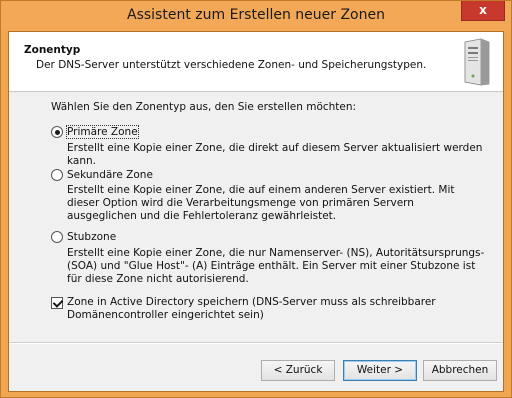 The height and width of the screenshot is (398, 512). I want to click on radio-stub-zone: Stubzone, so click(83, 237).